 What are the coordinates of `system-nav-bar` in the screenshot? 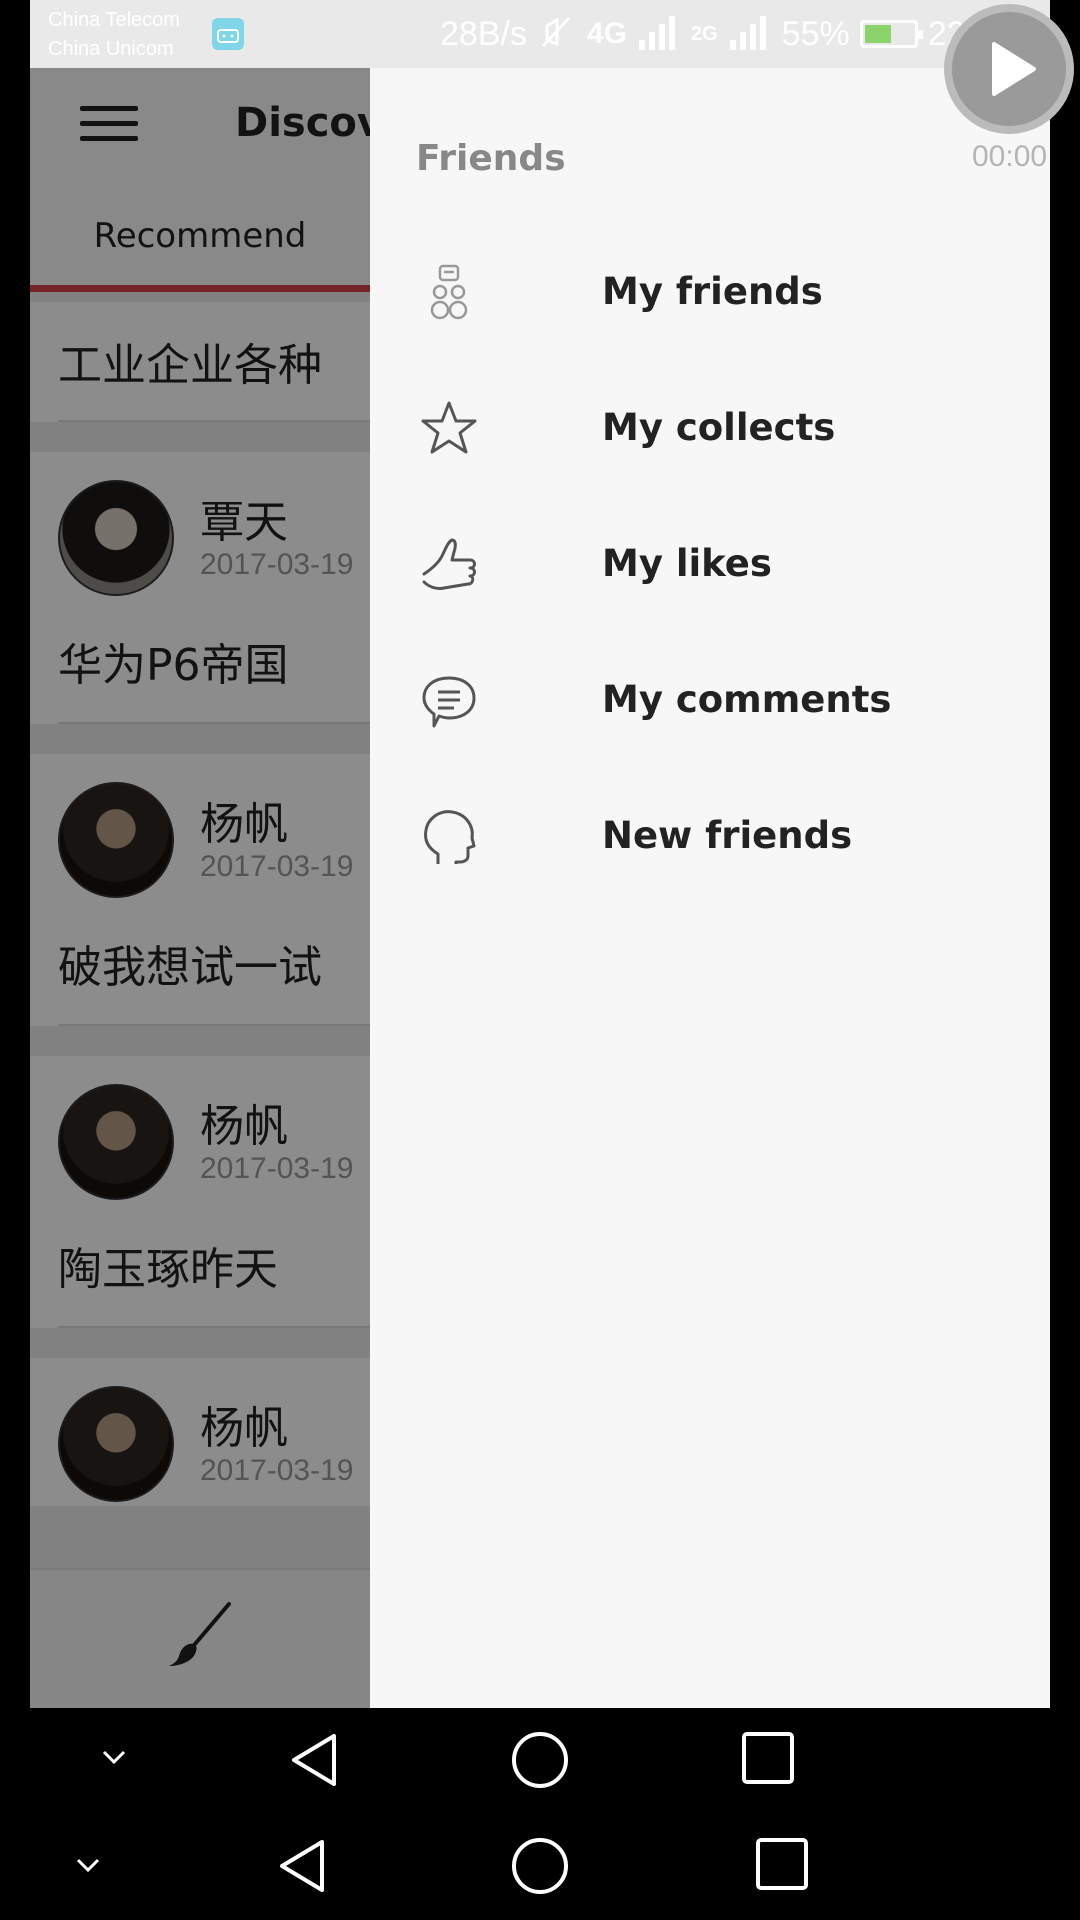 It's located at (540, 1761).